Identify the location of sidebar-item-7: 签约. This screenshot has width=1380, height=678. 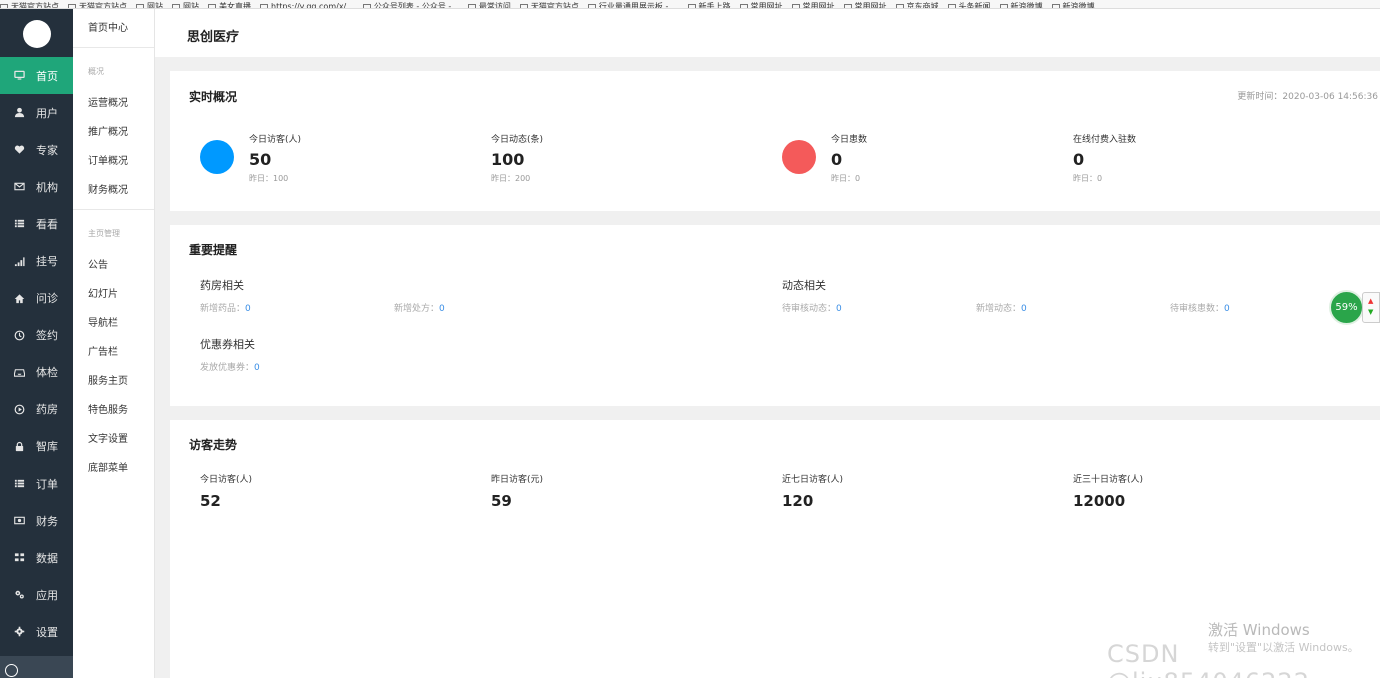
(36, 335).